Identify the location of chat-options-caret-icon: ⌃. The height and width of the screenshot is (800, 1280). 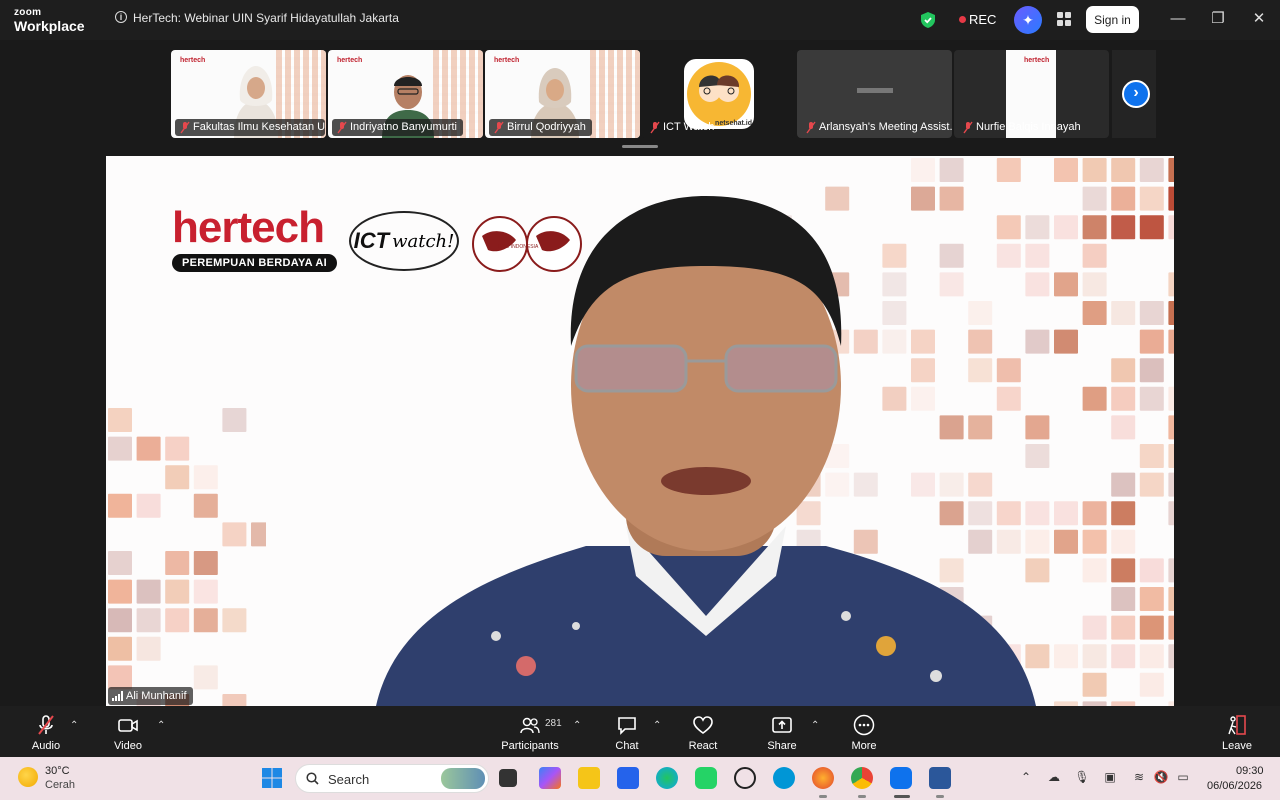
(657, 725).